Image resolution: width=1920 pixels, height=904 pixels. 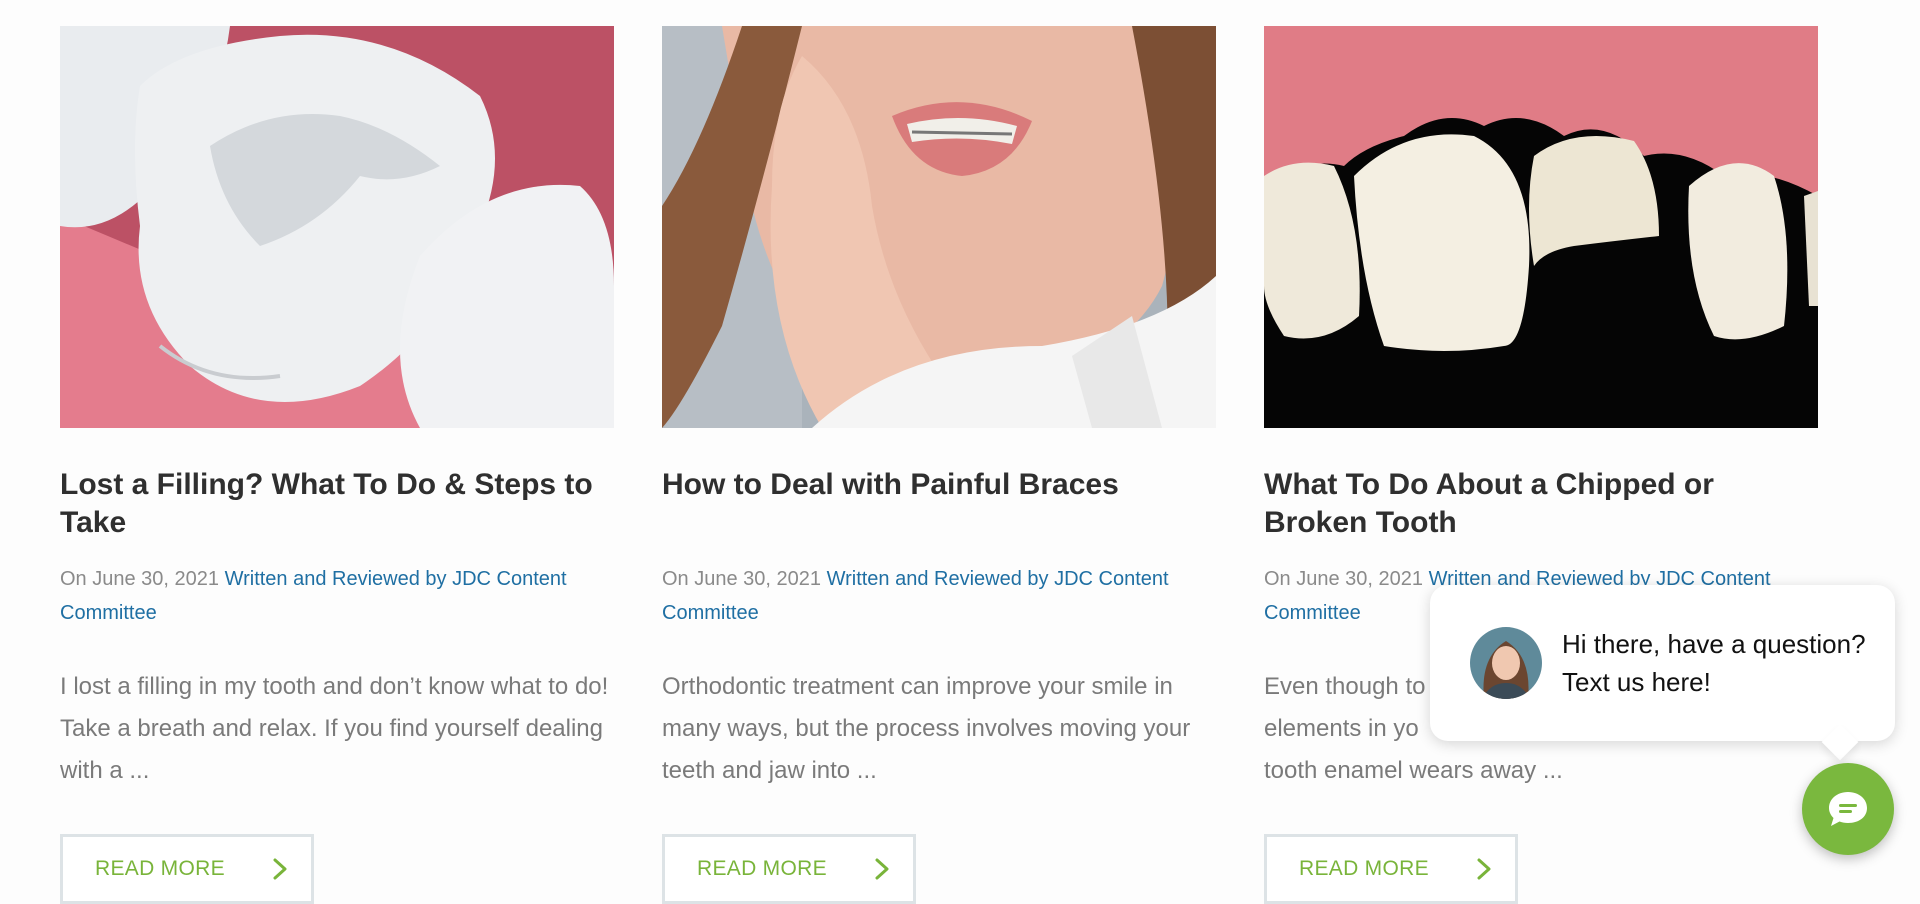 What do you see at coordinates (1714, 663) in the screenshot?
I see `chat-message: Hi there, have a question? Text us here!` at bounding box center [1714, 663].